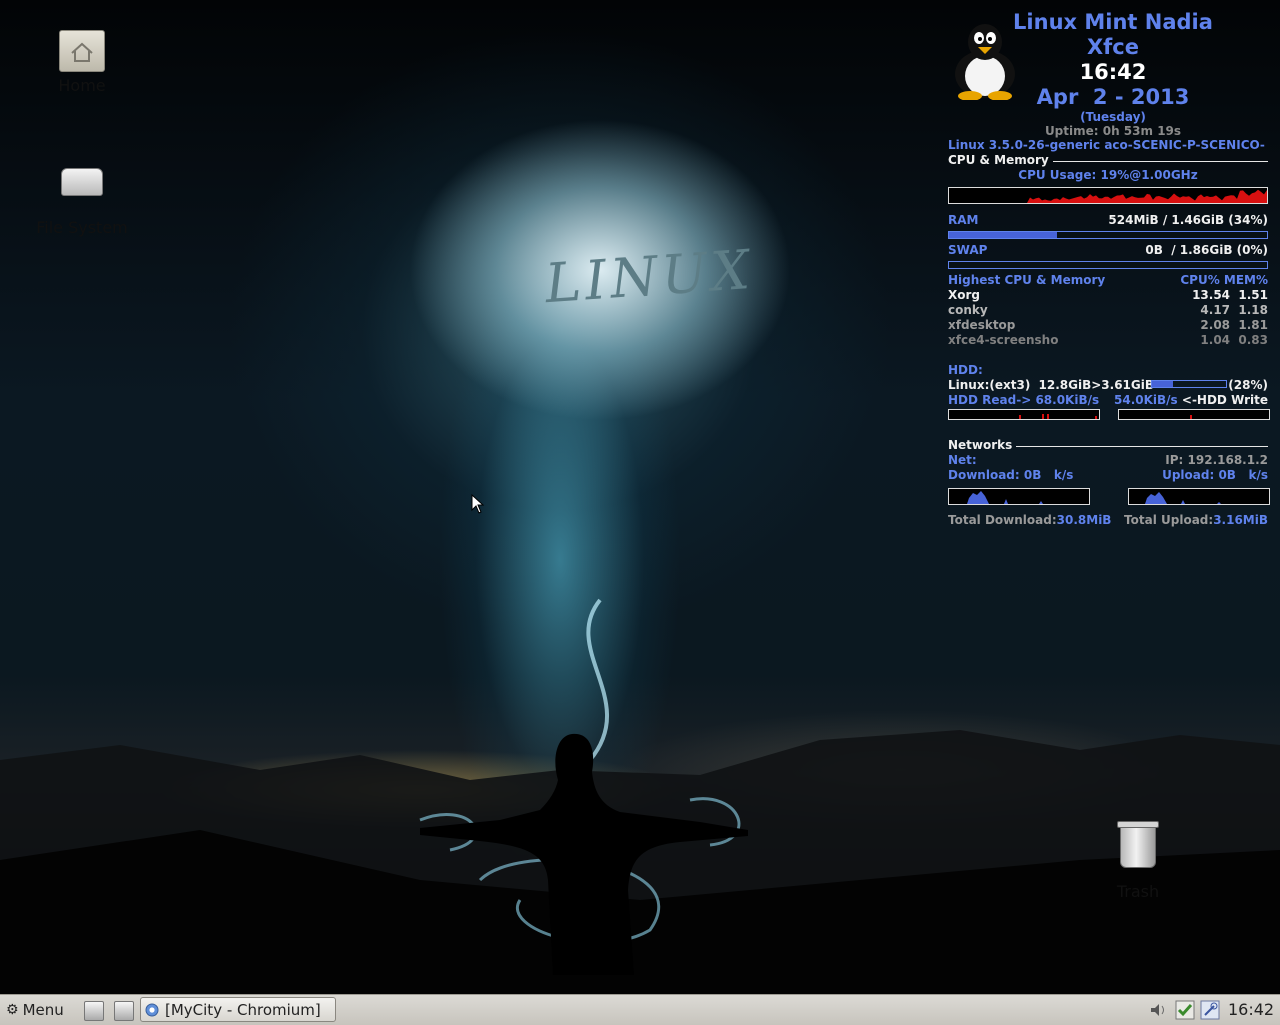 Image resolution: width=1280 pixels, height=1025 pixels. What do you see at coordinates (1024, 414) in the screenshot?
I see `hdd-read-graph` at bounding box center [1024, 414].